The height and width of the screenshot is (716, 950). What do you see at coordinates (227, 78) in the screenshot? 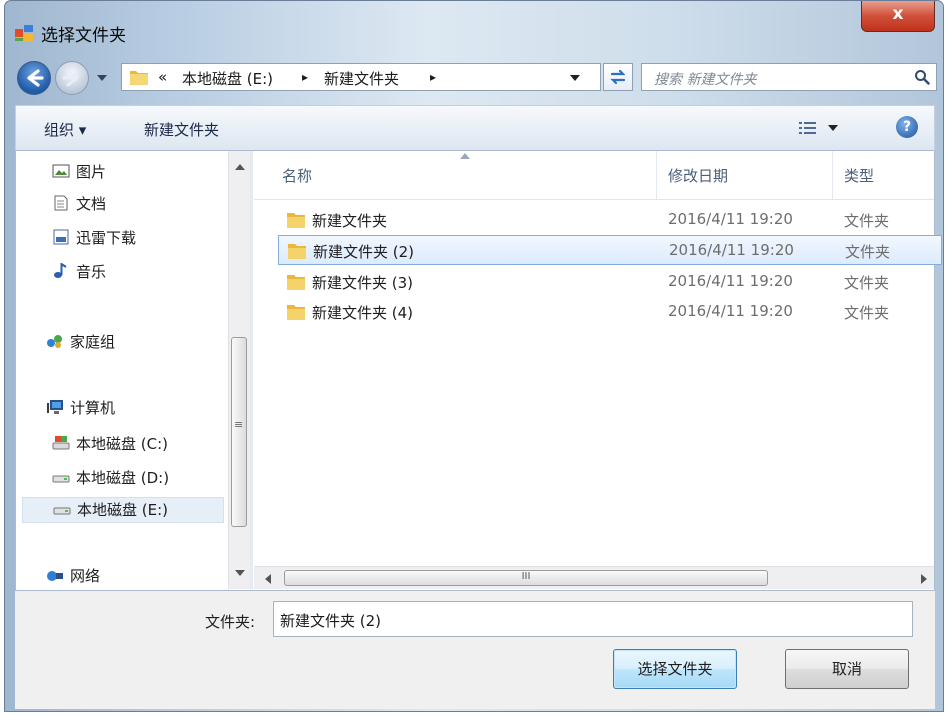
I see `breadcrumb-drive-e: 本地磁盘 (E:)` at bounding box center [227, 78].